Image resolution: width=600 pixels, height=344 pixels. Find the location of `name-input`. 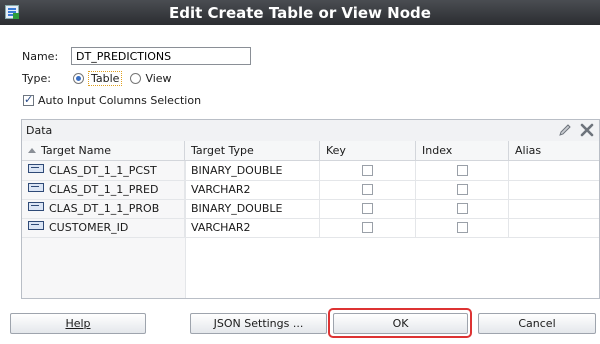

name-input is located at coordinates (161, 56).